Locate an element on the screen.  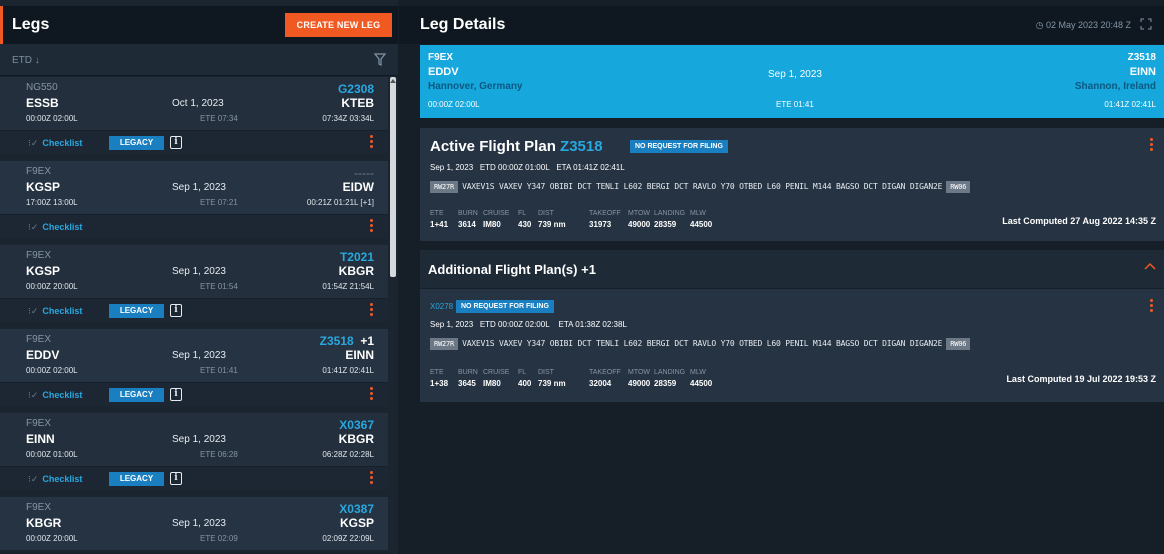
leg-trip-link: T2021 is located at coordinates (357, 257).